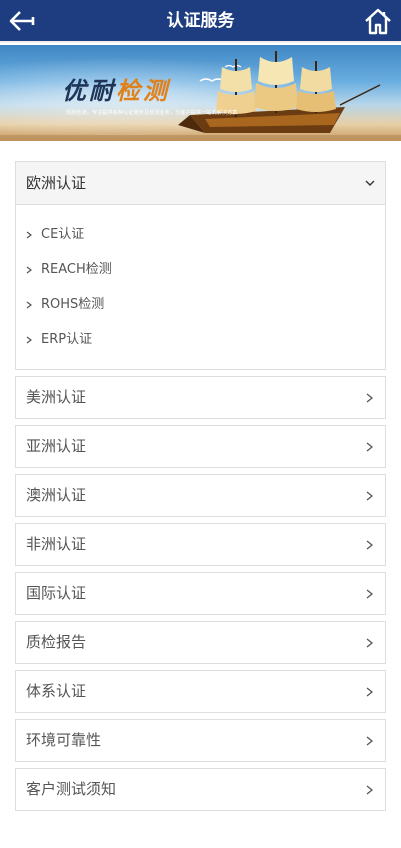  I want to click on menu-item-label: 美洲认证, so click(56, 397).